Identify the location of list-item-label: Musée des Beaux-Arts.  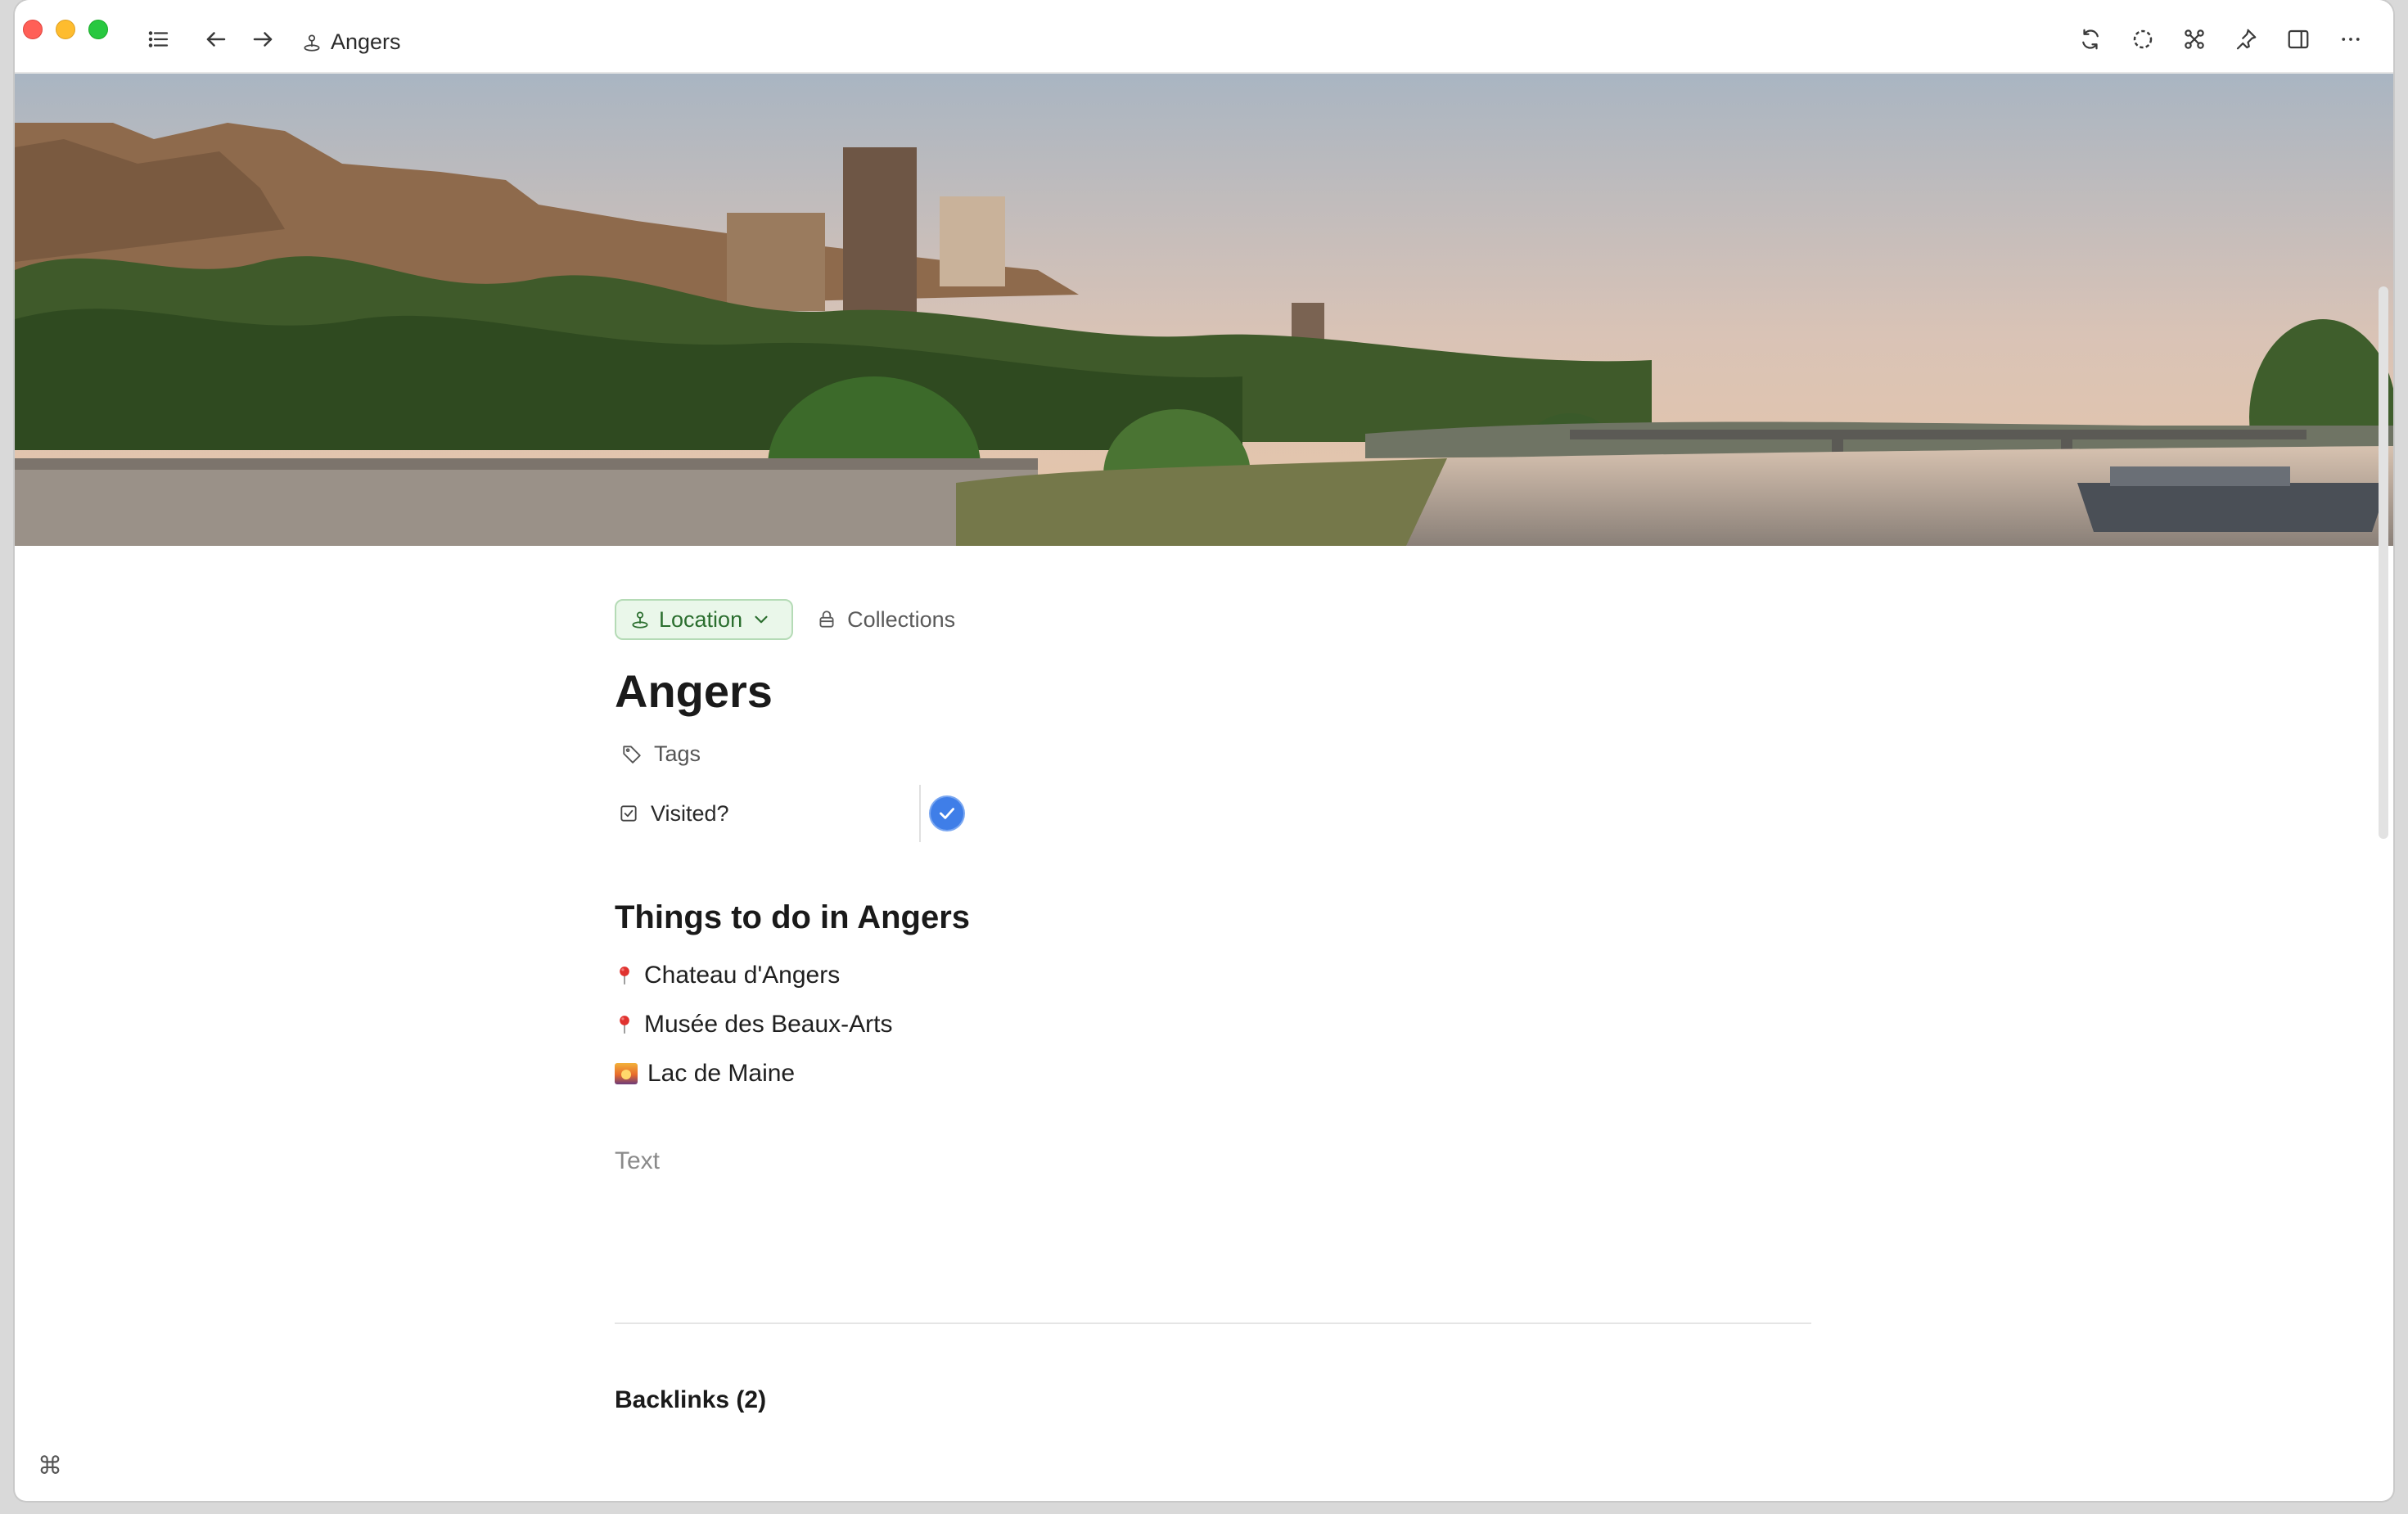
(768, 1024).